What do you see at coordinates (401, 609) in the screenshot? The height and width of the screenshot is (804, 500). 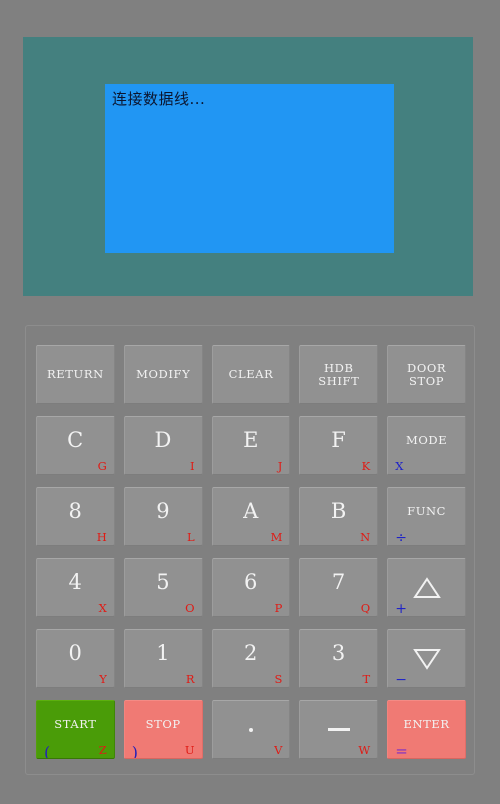 I see `key-up-alt-legend: +` at bounding box center [401, 609].